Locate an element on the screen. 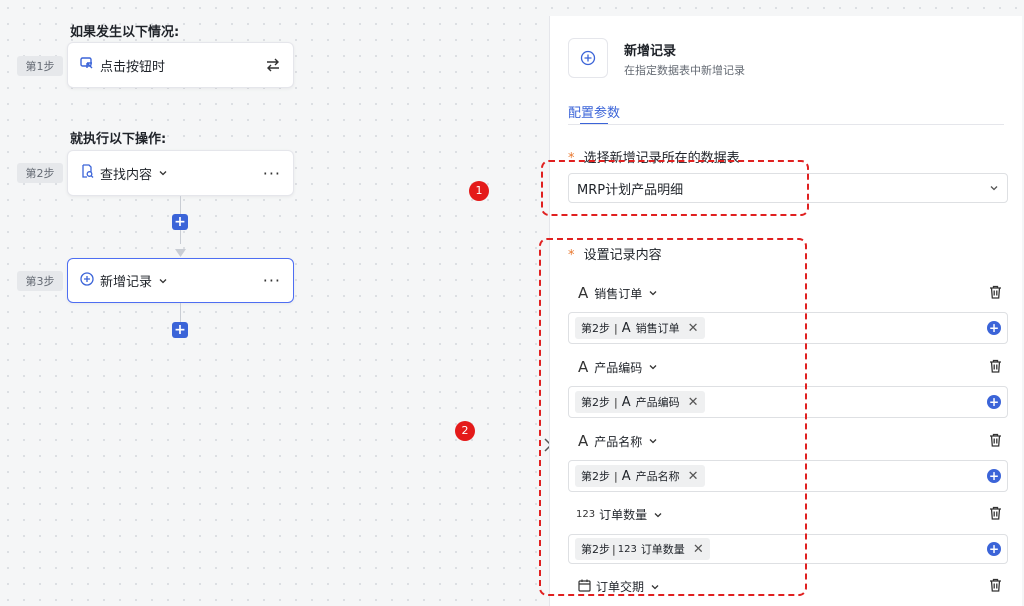 The image size is (1024, 606). find-content-card: 查找内容 ··· is located at coordinates (180, 173).